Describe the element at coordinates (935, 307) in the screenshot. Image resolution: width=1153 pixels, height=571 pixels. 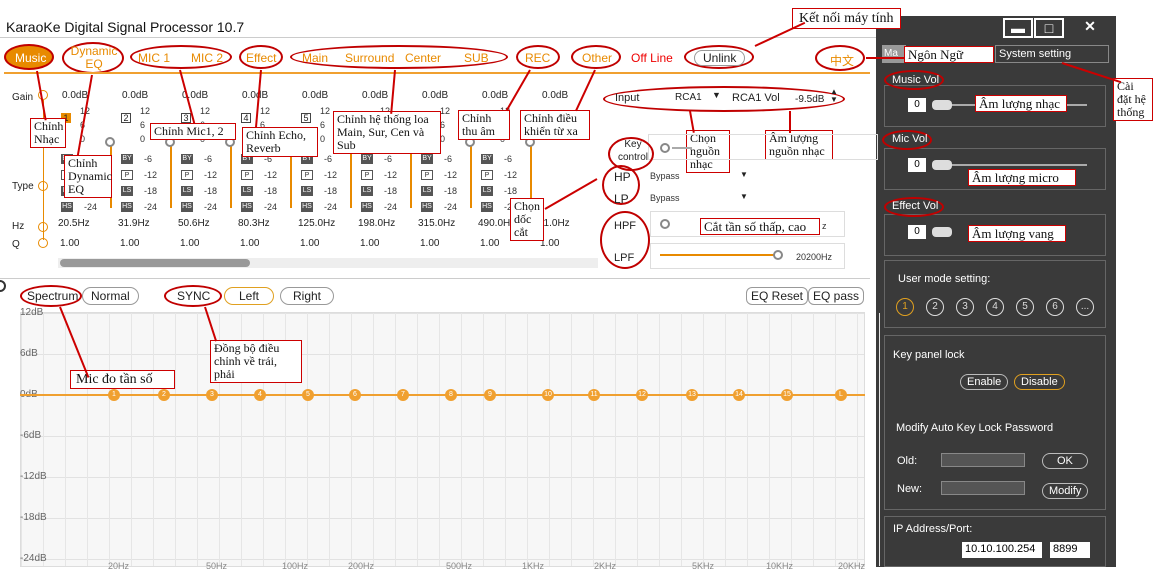
I see `user-mode-2-button: 2` at that location.